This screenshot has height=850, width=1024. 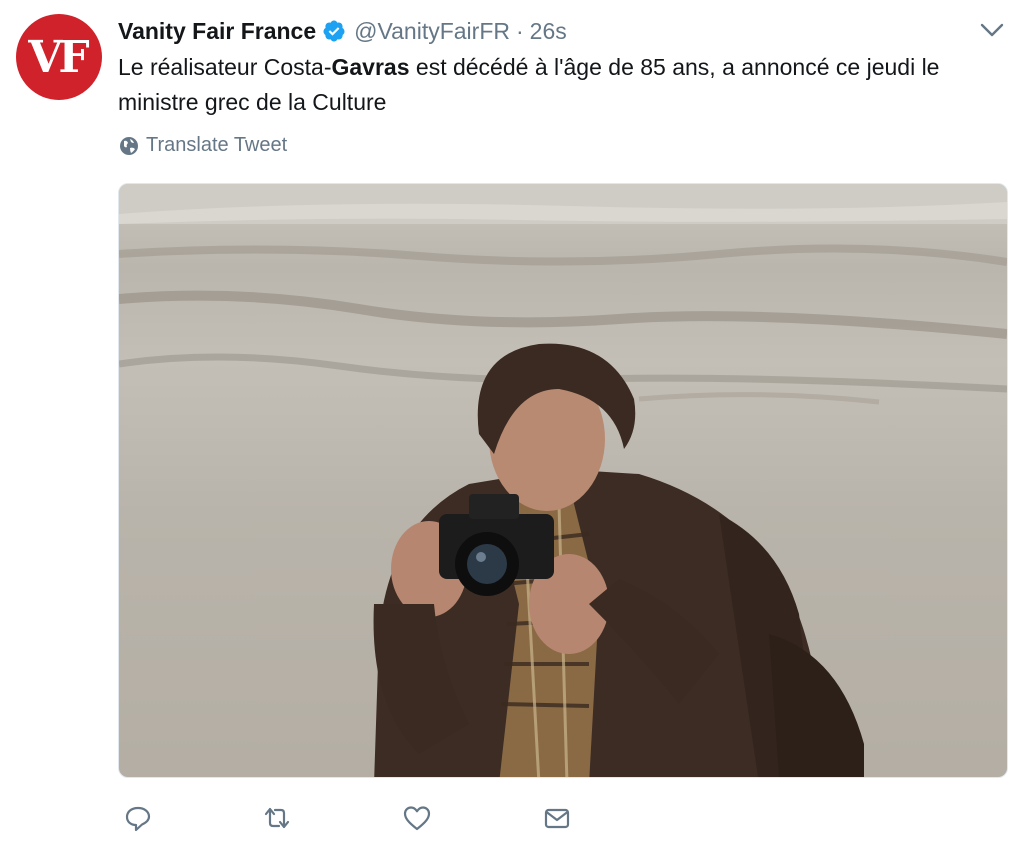 What do you see at coordinates (417, 818) in the screenshot?
I see `heart-icon` at bounding box center [417, 818].